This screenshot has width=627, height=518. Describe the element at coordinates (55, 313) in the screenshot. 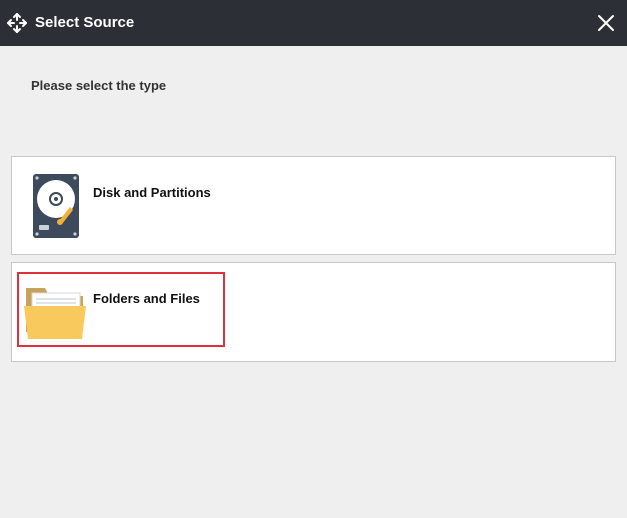

I see `folder-icon` at that location.